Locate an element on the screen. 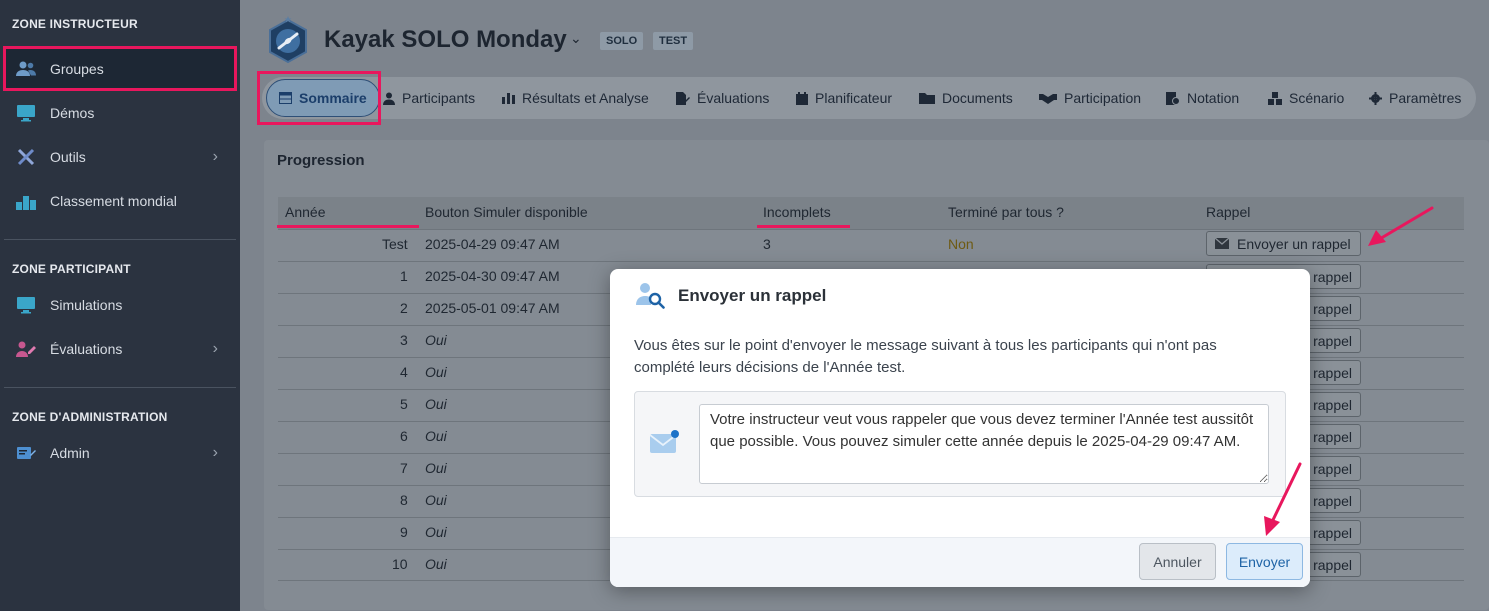 This screenshot has height=611, width=1489. annotation-arrow-send is located at coordinates (1283, 499).